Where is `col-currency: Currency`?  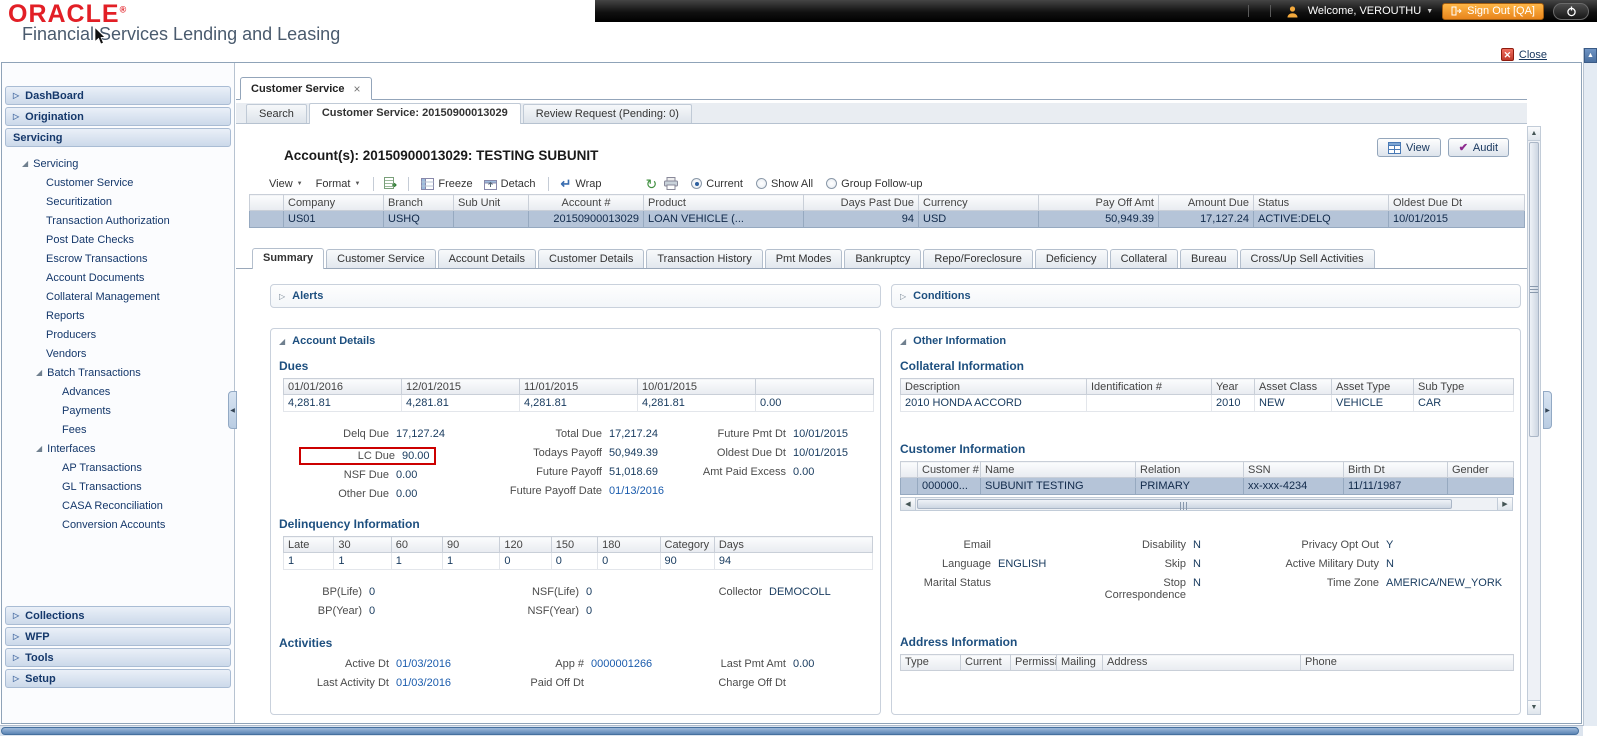 col-currency: Currency is located at coordinates (978, 202).